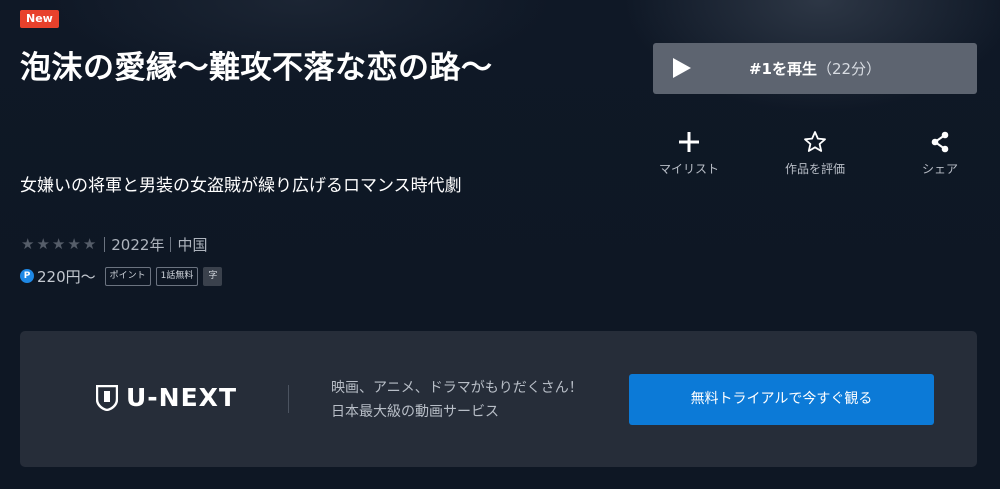 This screenshot has width=1000, height=489. Describe the element at coordinates (815, 141) in the screenshot. I see `star-outline-icon` at that location.